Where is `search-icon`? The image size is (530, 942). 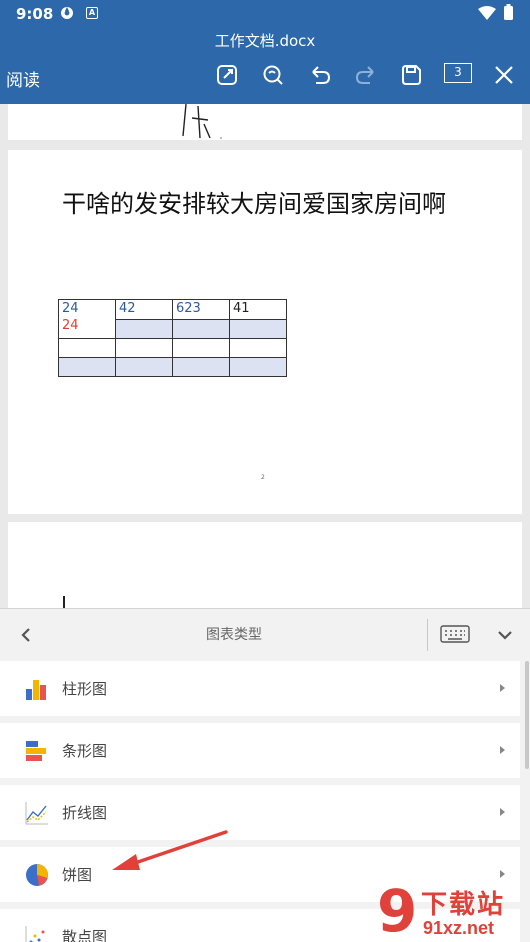
search-icon is located at coordinates (273, 75).